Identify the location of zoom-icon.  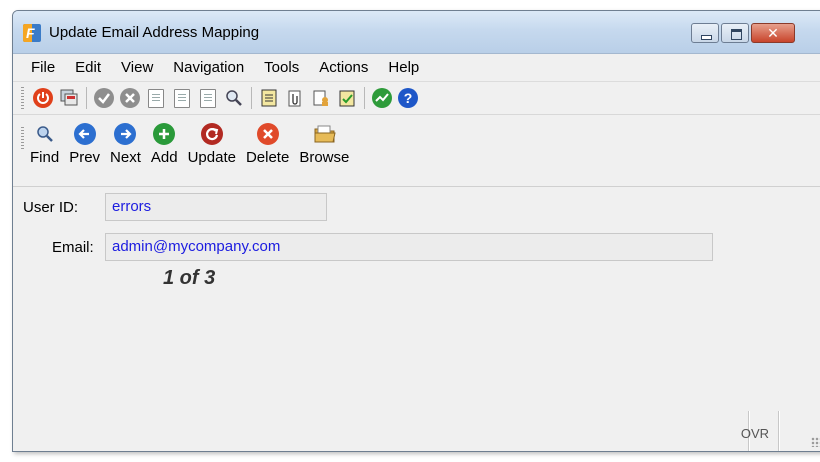
(234, 98).